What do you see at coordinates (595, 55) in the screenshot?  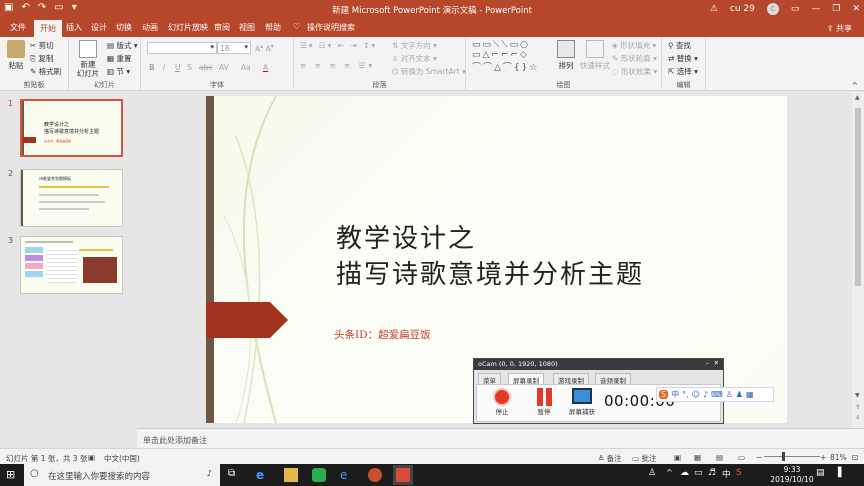 I see `quick-styles-button: 快速样式` at bounding box center [595, 55].